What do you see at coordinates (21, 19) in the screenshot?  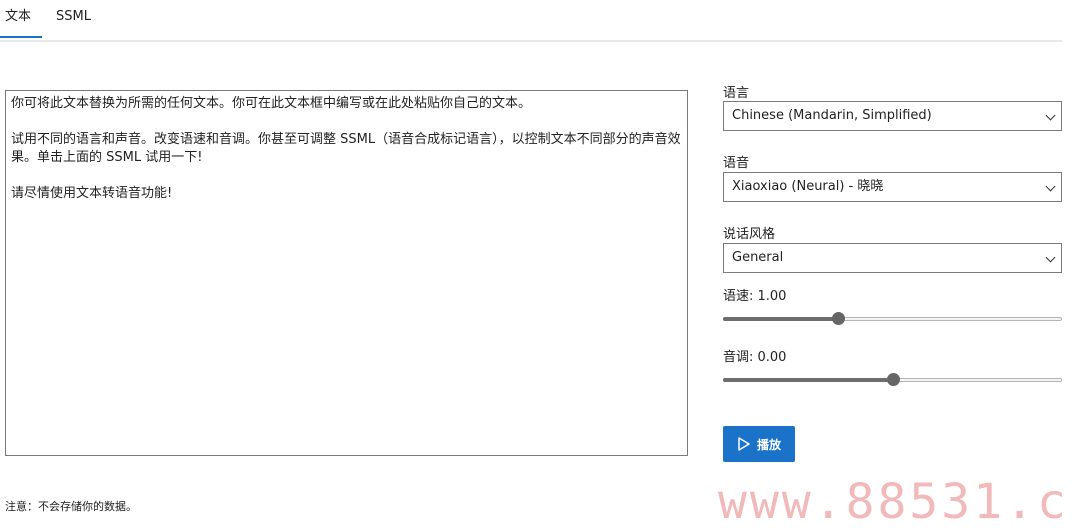 I see `tab-text: 文本` at bounding box center [21, 19].